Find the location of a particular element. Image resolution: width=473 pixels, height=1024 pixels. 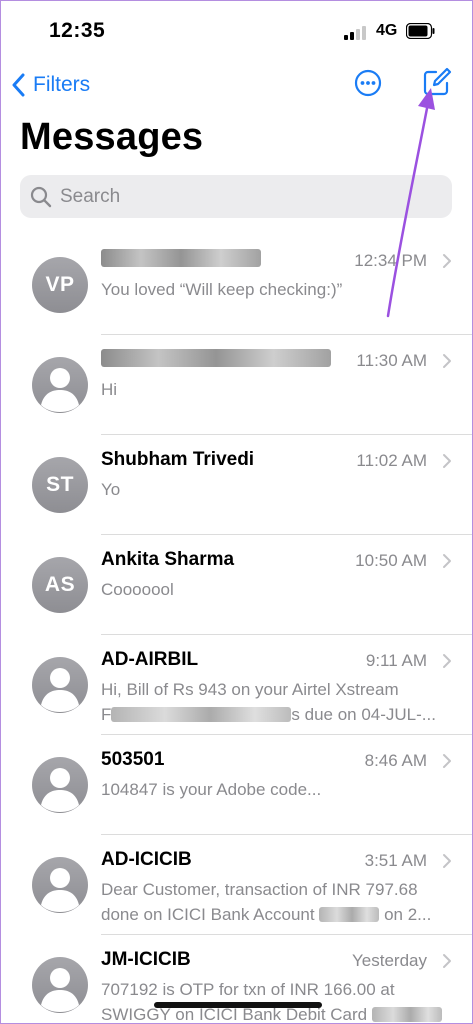

message-preview: Yo is located at coordinates (276, 489).